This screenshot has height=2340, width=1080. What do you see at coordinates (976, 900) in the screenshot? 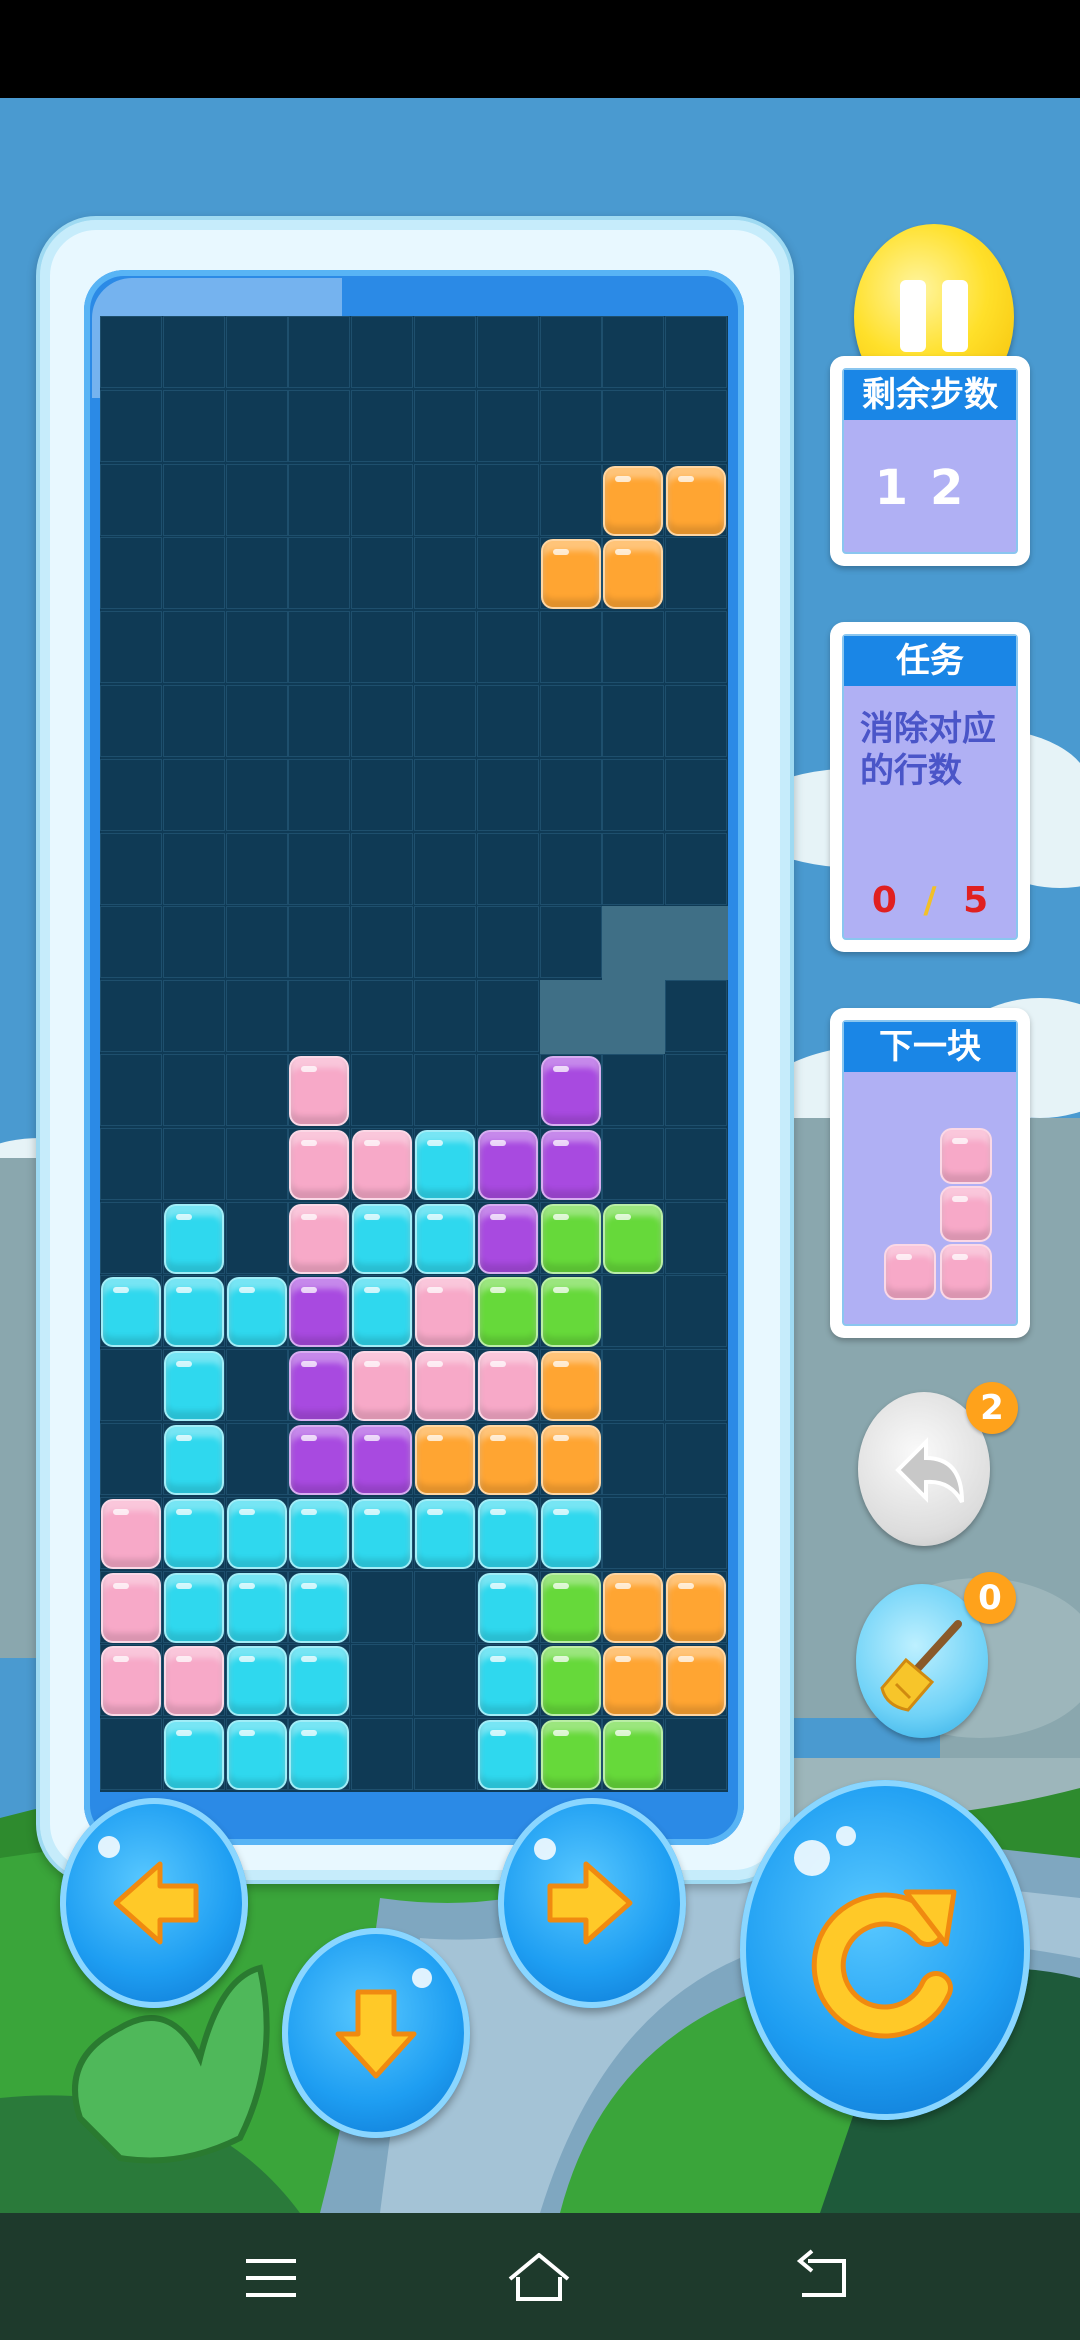
I see `task-progress-target: 5` at bounding box center [976, 900].